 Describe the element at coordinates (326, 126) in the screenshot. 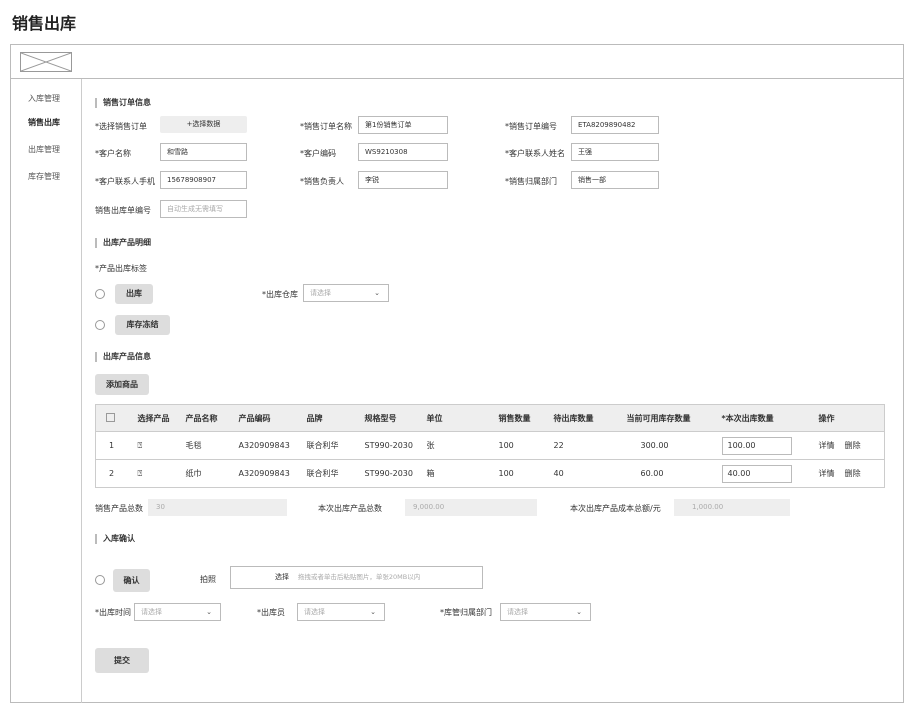

I see `label: *销售订单名称` at that location.